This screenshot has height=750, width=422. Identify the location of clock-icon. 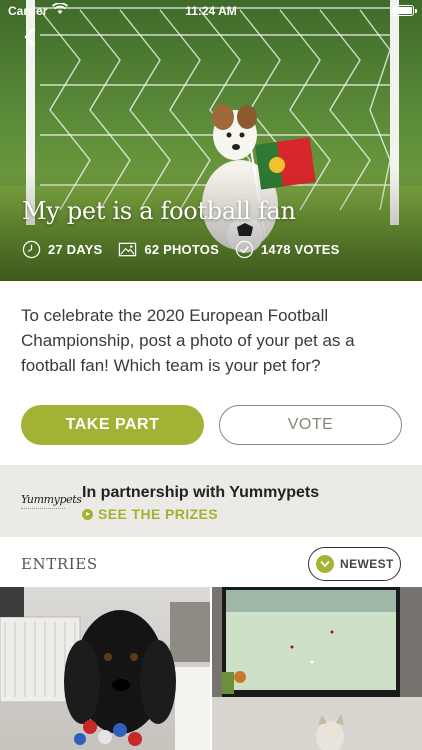
(31, 249).